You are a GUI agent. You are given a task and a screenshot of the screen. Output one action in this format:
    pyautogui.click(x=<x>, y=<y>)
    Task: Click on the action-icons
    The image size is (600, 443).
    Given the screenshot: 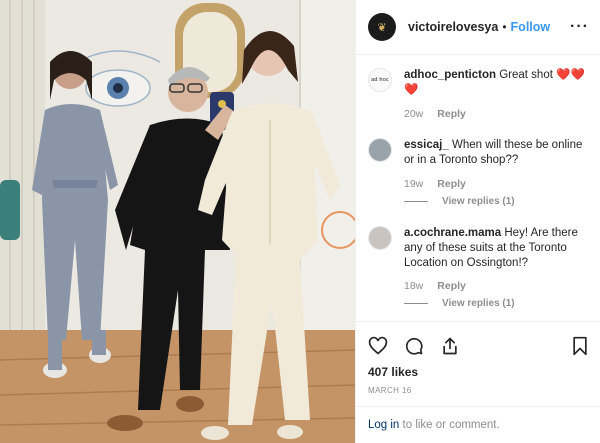 What is the action you would take?
    pyautogui.click(x=414, y=346)
    